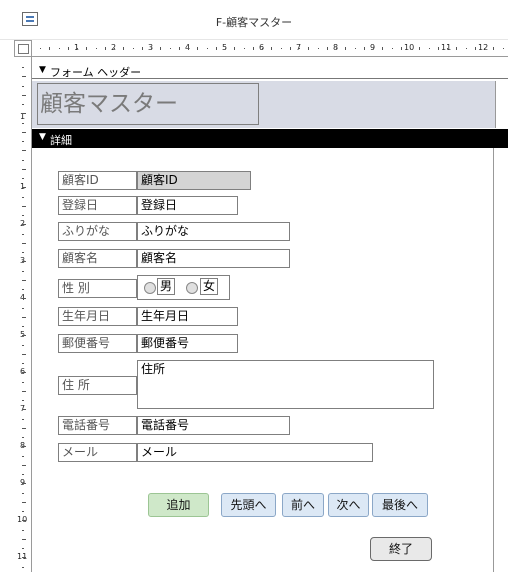 Image resolution: width=508 pixels, height=572 pixels. What do you see at coordinates (97, 258) in the screenshot?
I see `label-customer-name: 顧客名` at bounding box center [97, 258].